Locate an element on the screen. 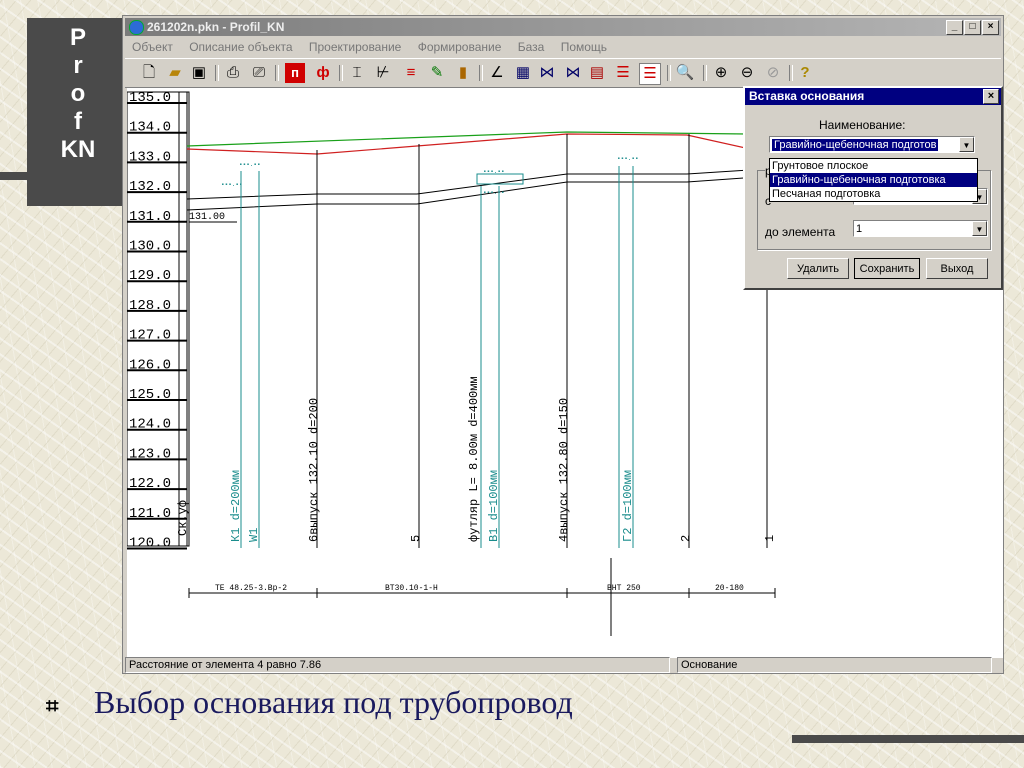 The image size is (1024, 768). close-window-button: × is located at coordinates (990, 27).